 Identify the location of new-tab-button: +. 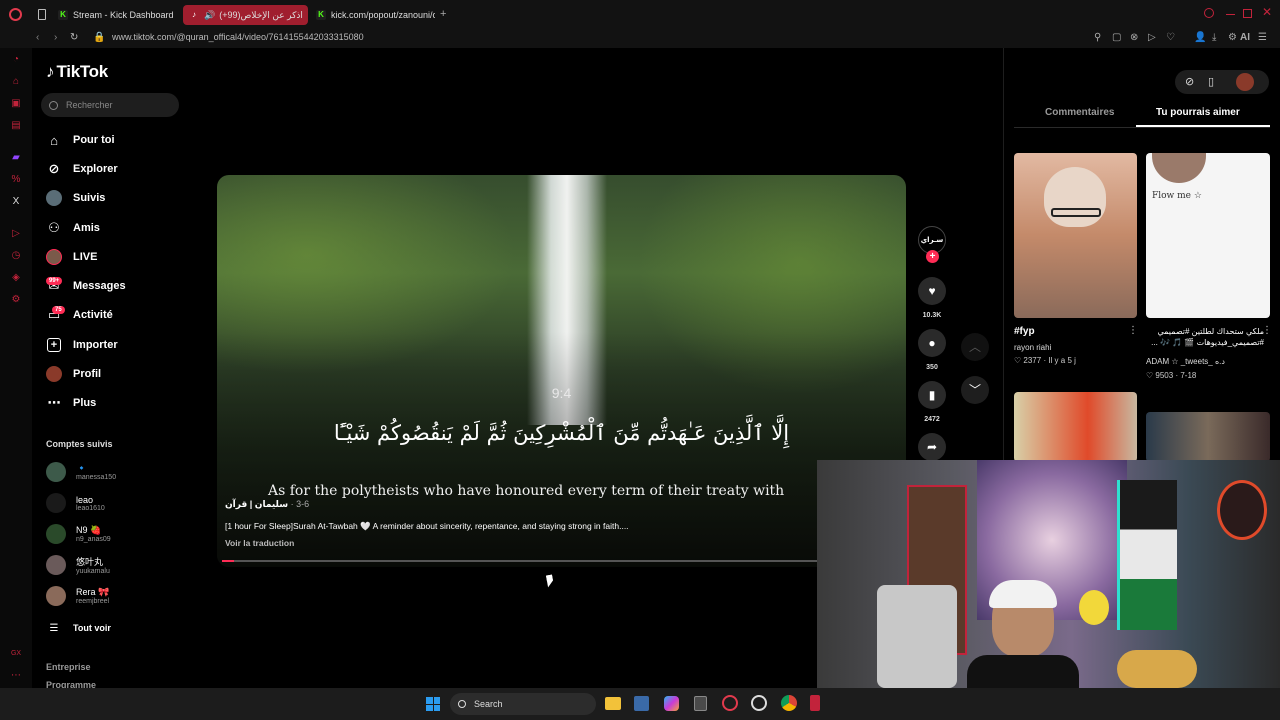
(443, 14).